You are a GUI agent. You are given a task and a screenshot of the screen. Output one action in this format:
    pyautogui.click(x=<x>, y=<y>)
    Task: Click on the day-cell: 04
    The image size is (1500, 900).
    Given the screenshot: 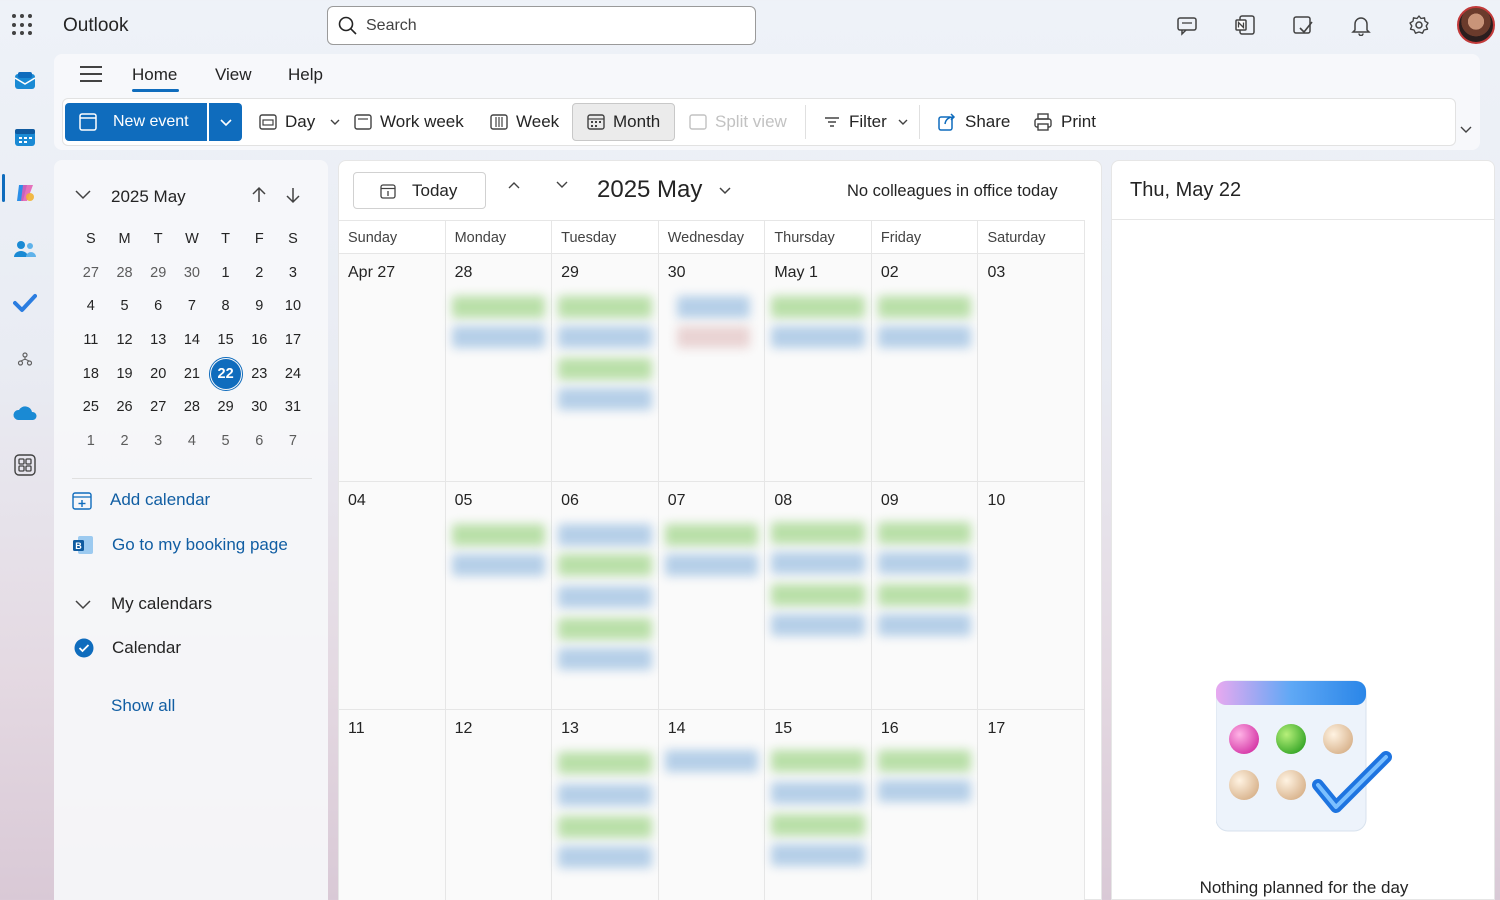 What is the action you would take?
    pyautogui.click(x=392, y=595)
    